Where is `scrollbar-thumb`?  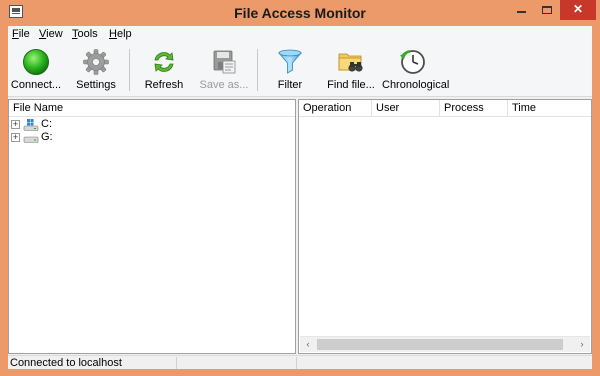
scrollbar-thumb is located at coordinates (440, 344).